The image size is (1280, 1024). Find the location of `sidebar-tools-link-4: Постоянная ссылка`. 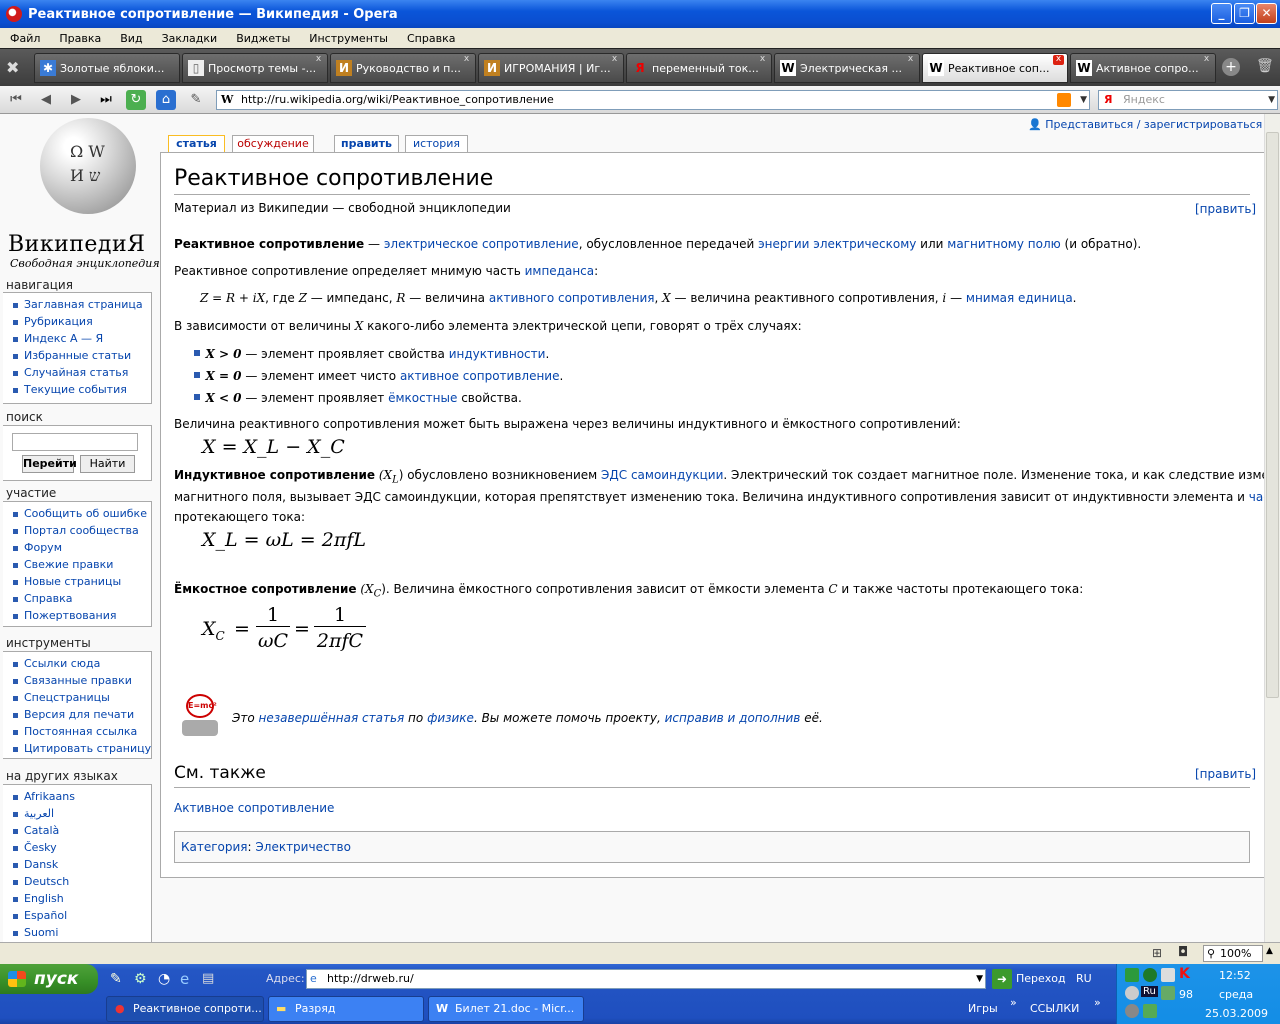

sidebar-tools-link-4: Постоянная ссылка is located at coordinates (80, 731).